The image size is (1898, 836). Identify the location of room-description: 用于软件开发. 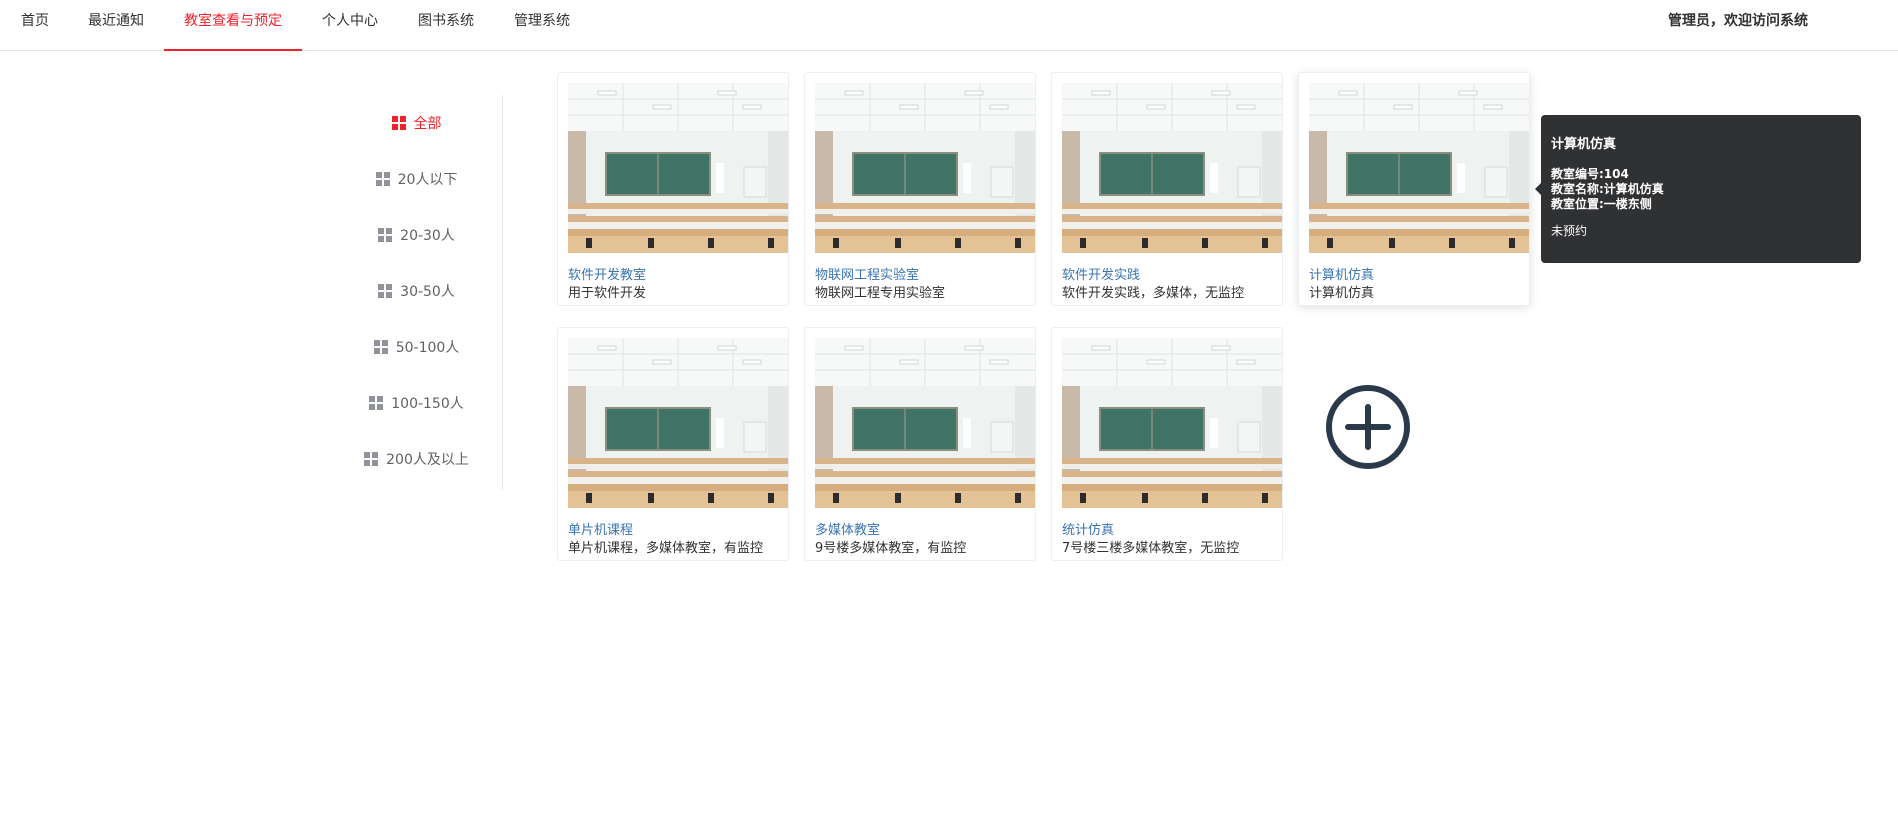
(607, 293).